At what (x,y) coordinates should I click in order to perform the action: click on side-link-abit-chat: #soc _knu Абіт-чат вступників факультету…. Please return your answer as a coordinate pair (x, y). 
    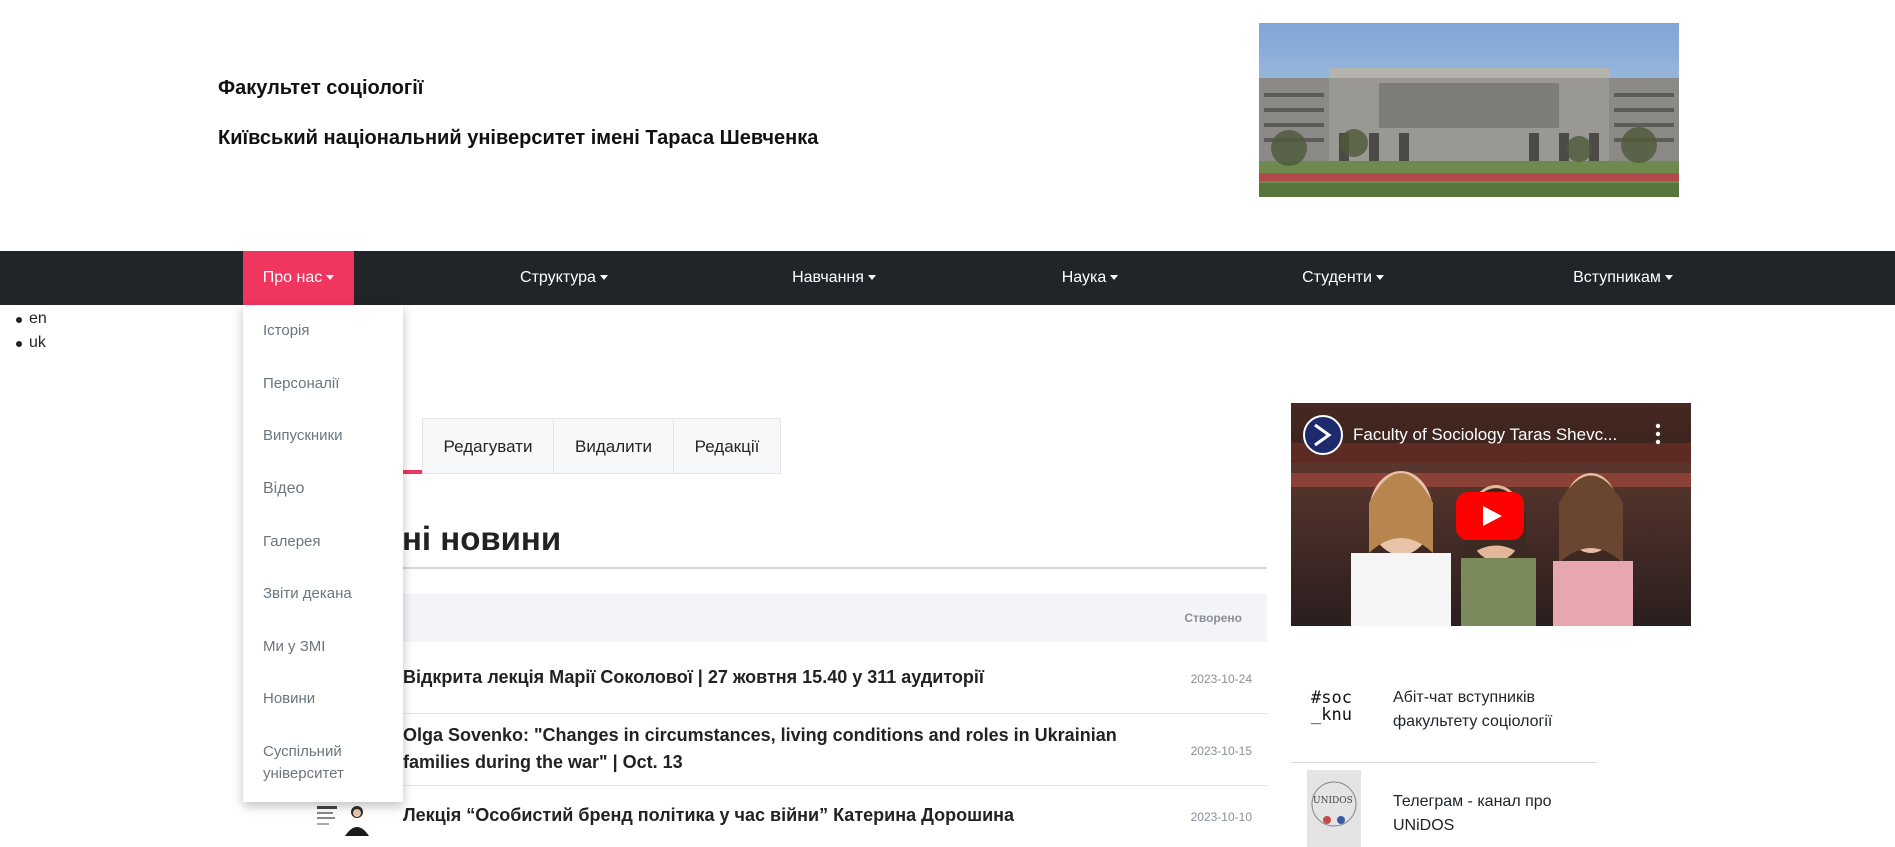
    Looking at the image, I should click on (1444, 715).